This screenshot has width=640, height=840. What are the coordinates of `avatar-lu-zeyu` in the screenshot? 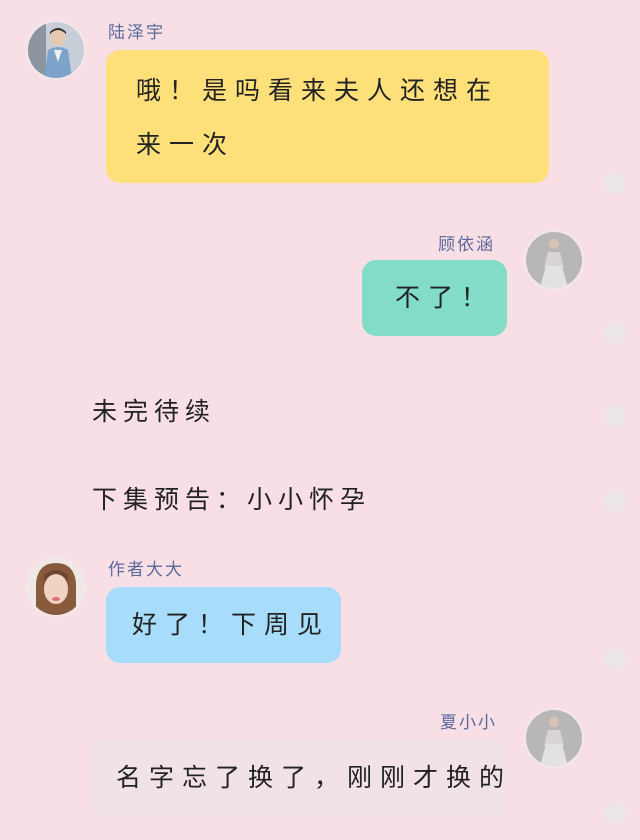 It's located at (56, 50).